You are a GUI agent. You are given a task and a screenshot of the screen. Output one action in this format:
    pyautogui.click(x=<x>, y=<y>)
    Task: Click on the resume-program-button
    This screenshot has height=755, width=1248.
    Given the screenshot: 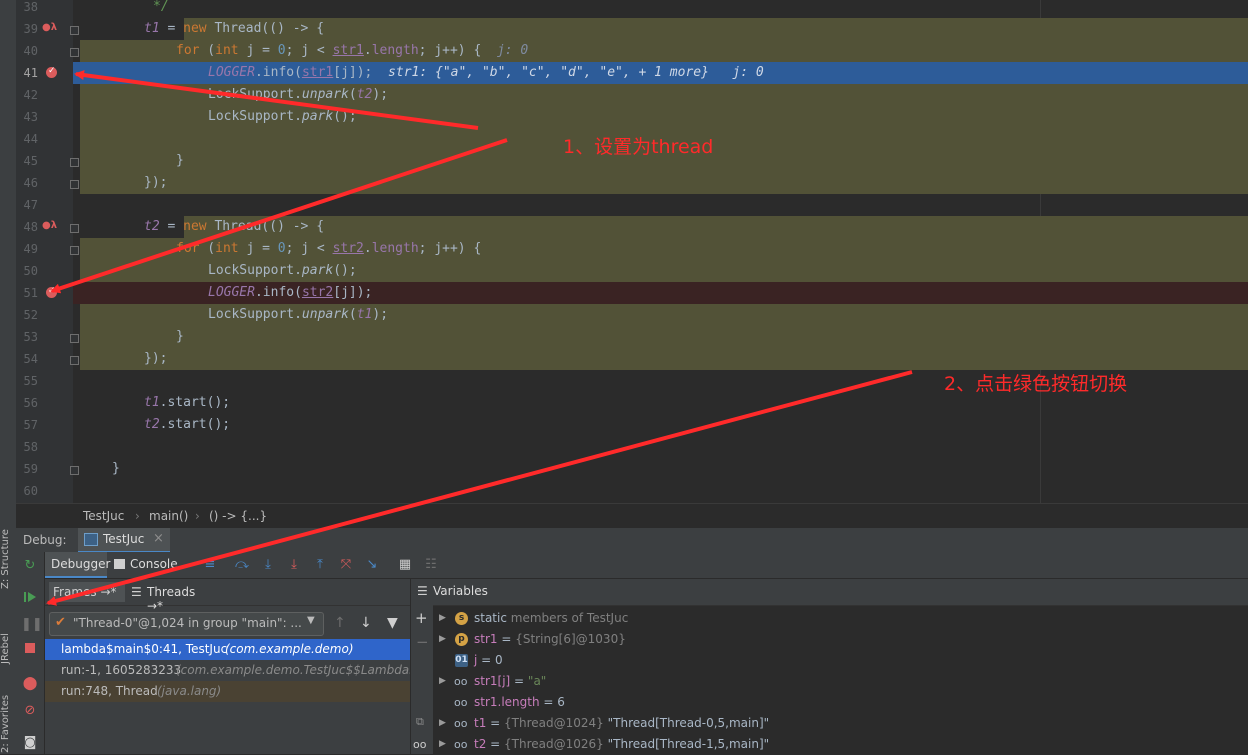 What is the action you would take?
    pyautogui.click(x=30, y=599)
    